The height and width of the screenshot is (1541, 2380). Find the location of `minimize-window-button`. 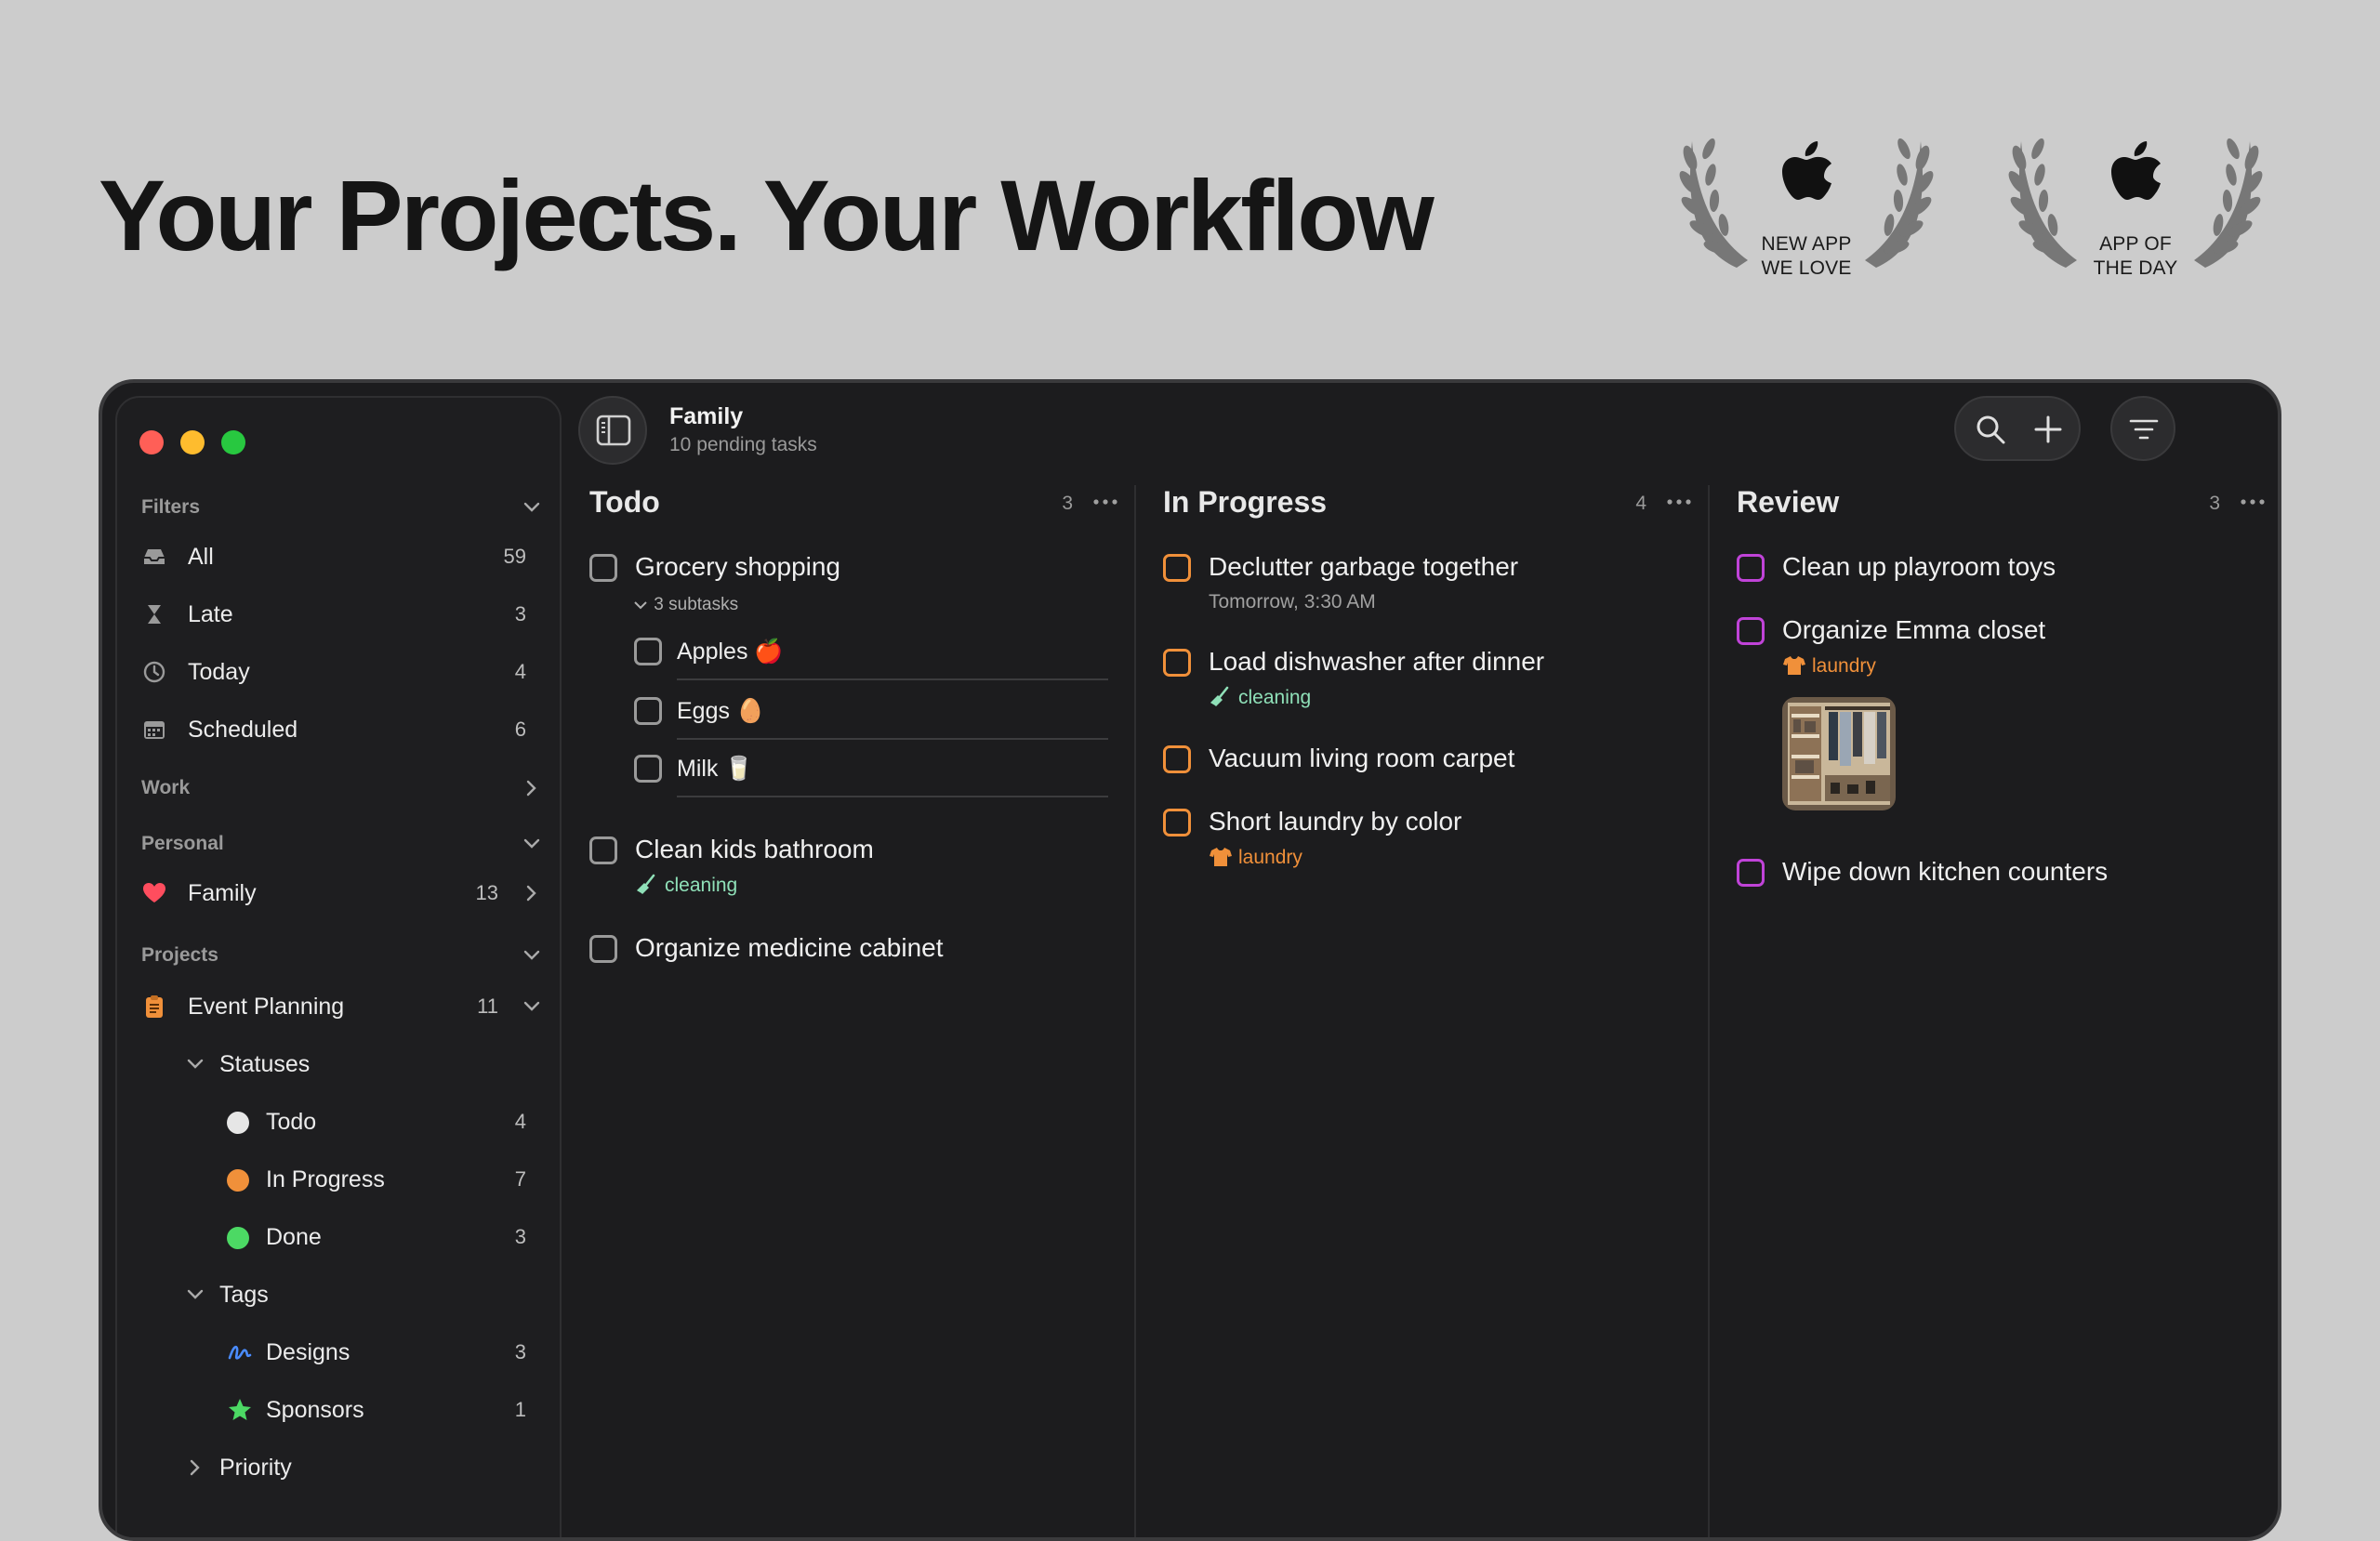

minimize-window-button is located at coordinates (192, 442).